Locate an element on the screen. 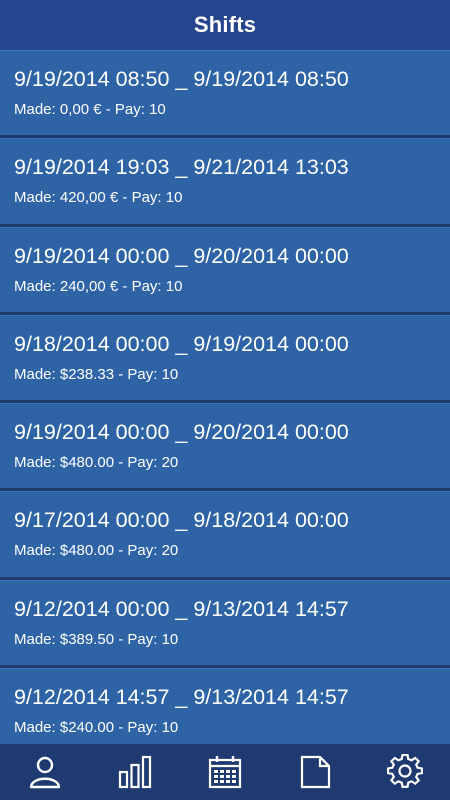 Image resolution: width=450 pixels, height=800 pixels. tab-profile is located at coordinates (45, 772).